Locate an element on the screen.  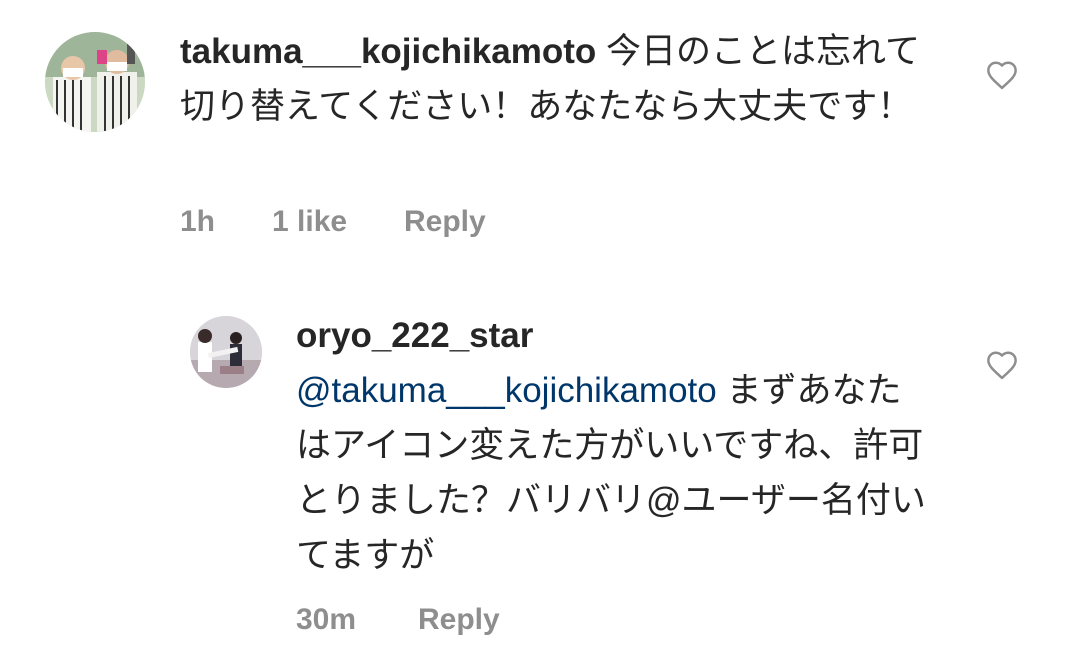
comment-meta: 1h 1 like Reply is located at coordinates (333, 222).